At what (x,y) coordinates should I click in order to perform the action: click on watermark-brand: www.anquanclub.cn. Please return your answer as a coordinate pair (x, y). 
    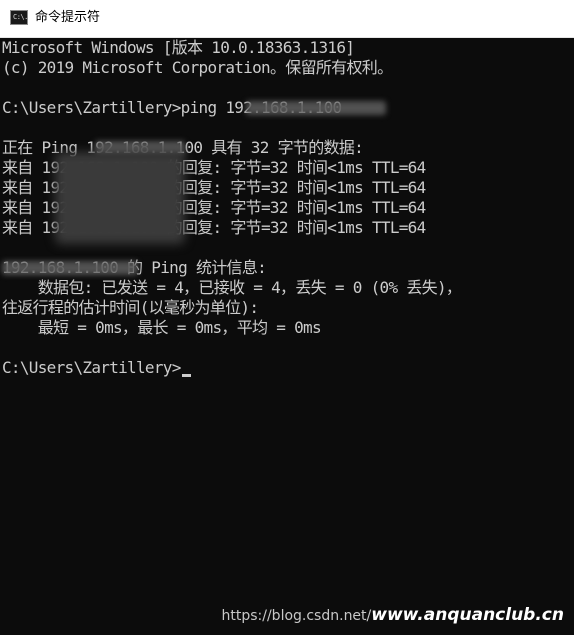
    Looking at the image, I should click on (467, 615).